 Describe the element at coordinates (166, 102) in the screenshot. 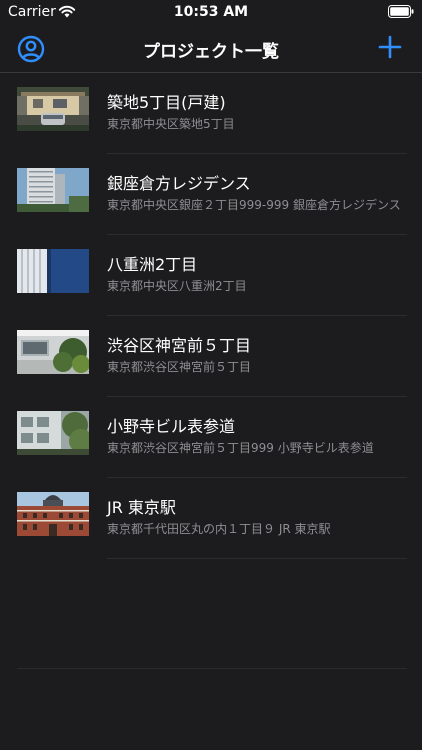

I see `project-title: 築地5丁目(戸建)` at that location.